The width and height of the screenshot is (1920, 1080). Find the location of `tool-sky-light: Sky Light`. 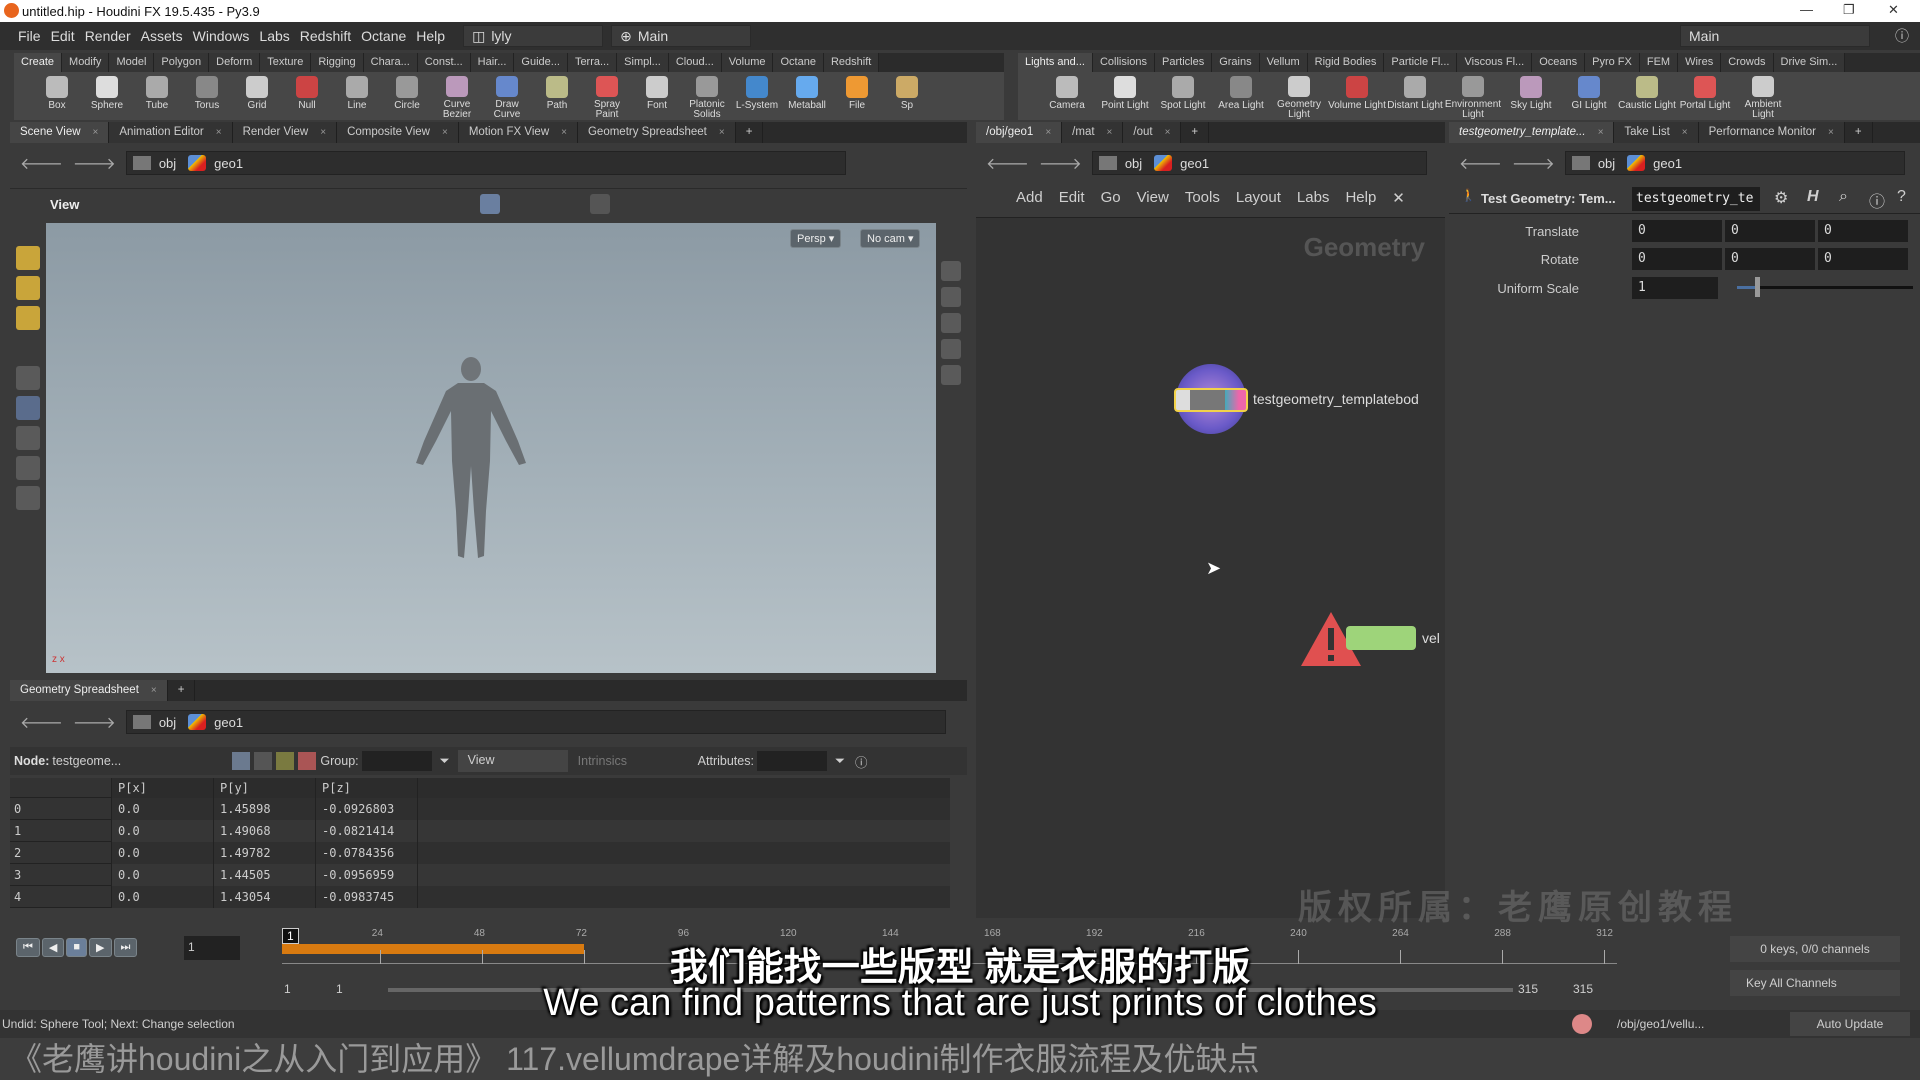

tool-sky-light: Sky Light is located at coordinates (1531, 96).